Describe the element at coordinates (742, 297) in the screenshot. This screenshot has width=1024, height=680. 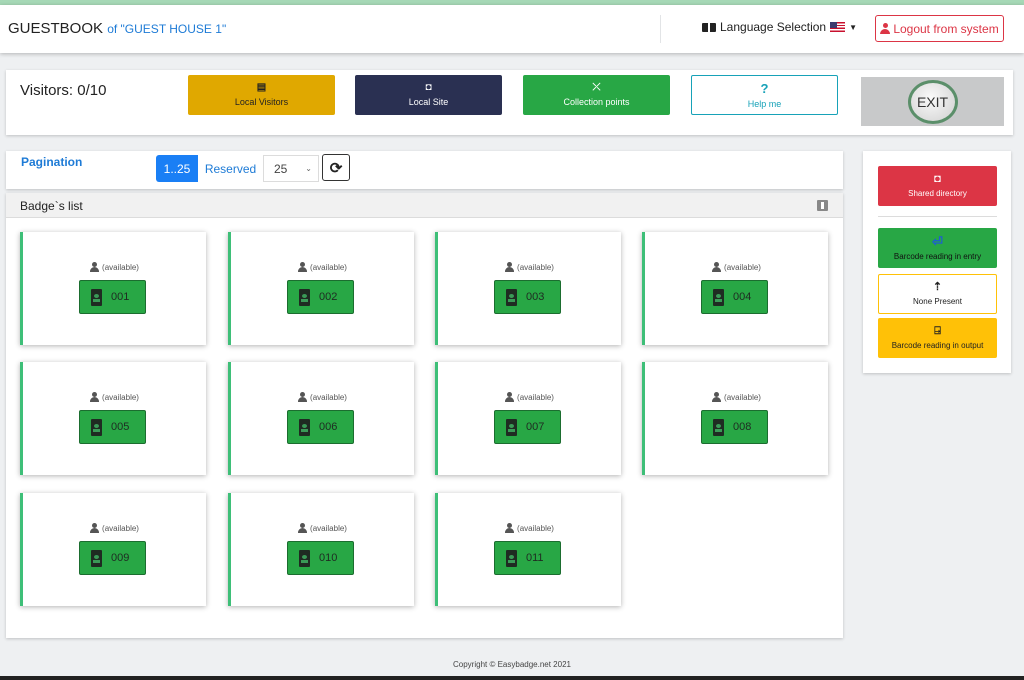
I see `badge-number: 004` at that location.